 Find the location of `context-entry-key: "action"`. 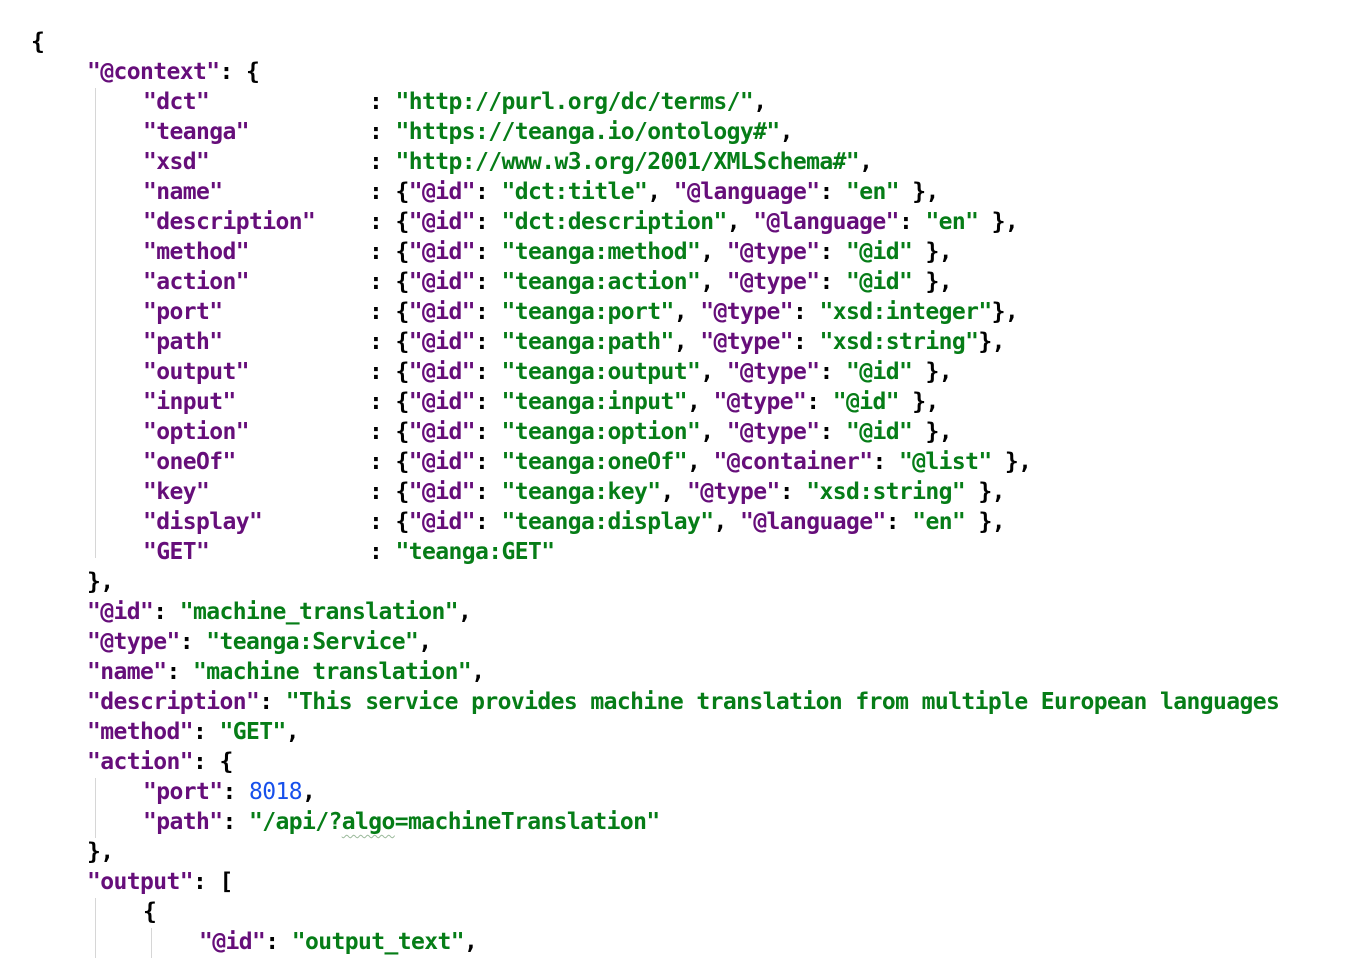

context-entry-key: "action" is located at coordinates (196, 282).